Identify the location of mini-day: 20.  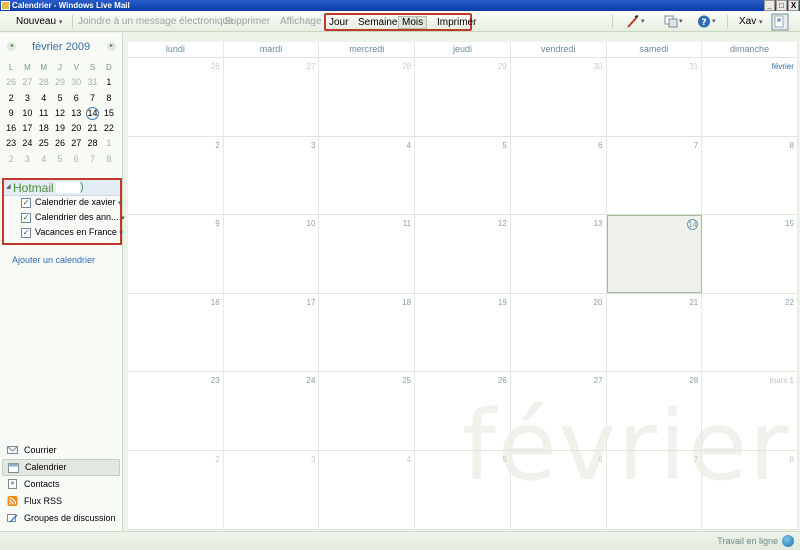
(76, 128).